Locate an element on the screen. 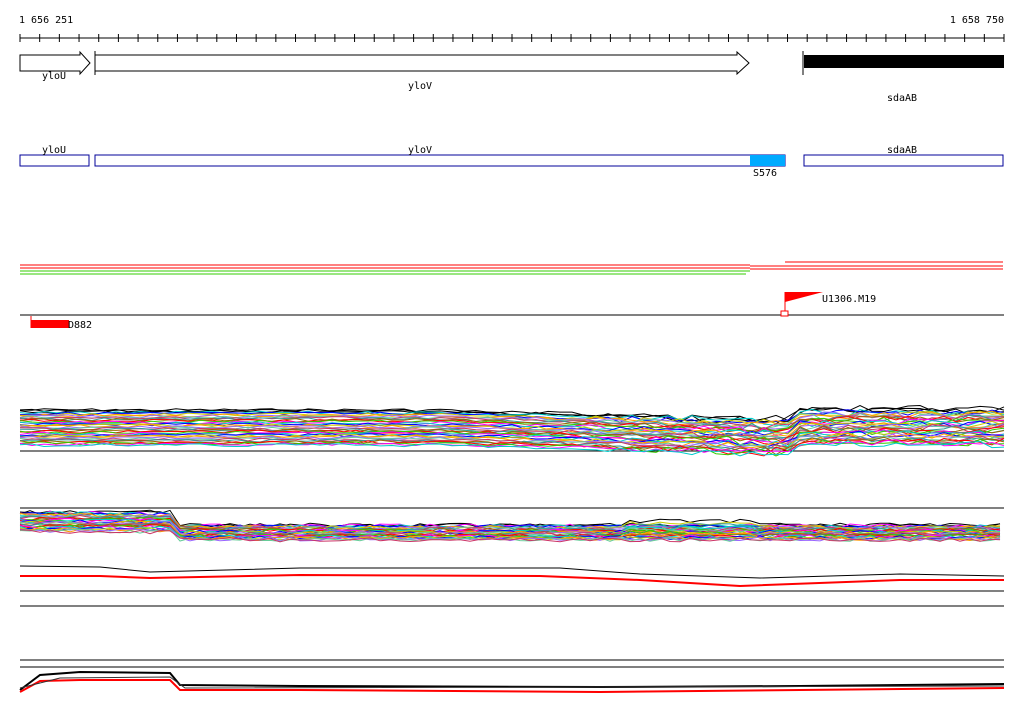 The height and width of the screenshot is (714, 1024). gene-label: yloU is located at coordinates (54, 76).